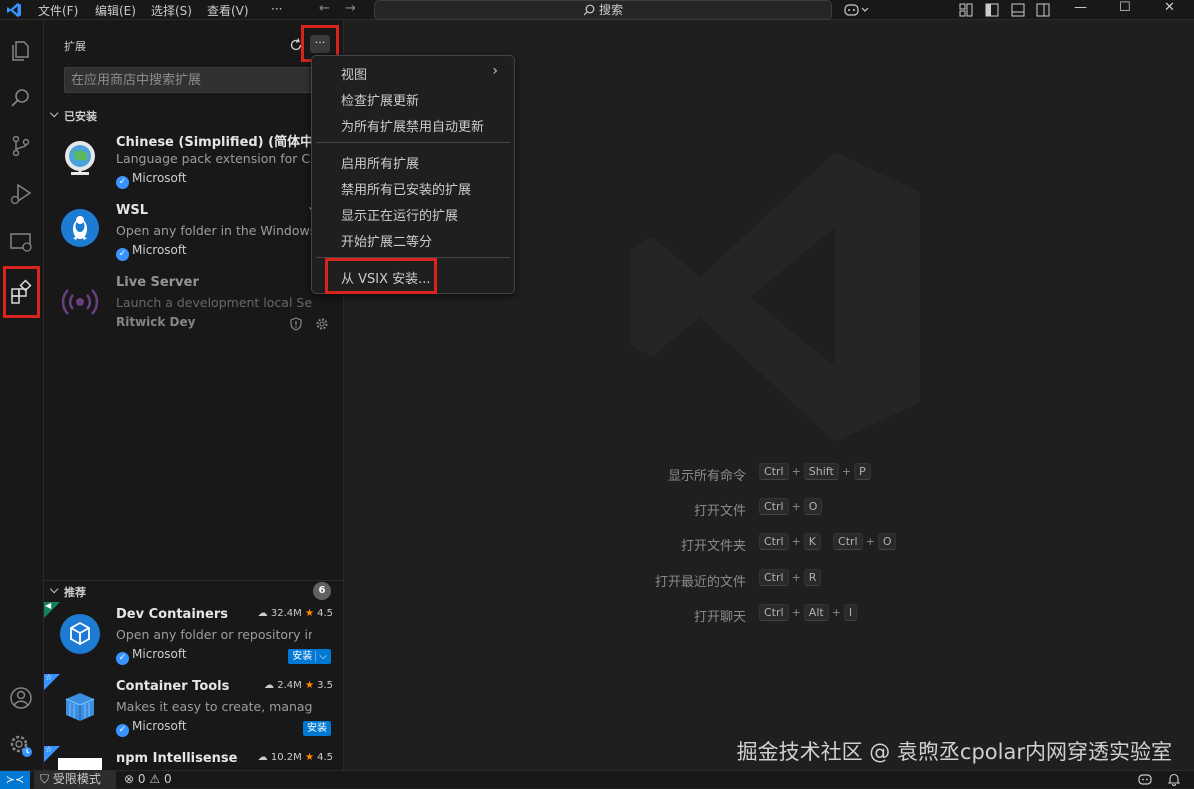  I want to click on npm-logo-icon, so click(80, 764).